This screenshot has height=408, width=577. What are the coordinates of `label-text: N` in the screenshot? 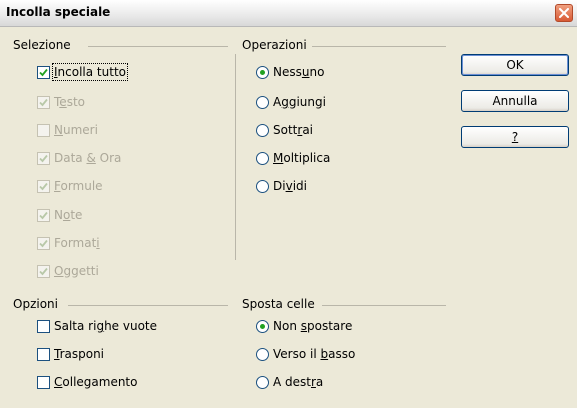 It's located at (58, 215).